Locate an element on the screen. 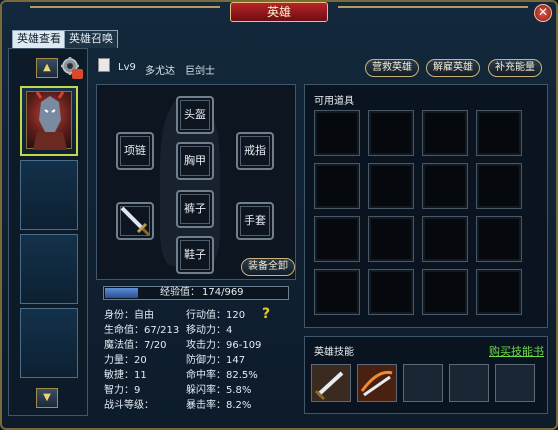  tab-hero-summon: 英雄召唤 is located at coordinates (91, 39).